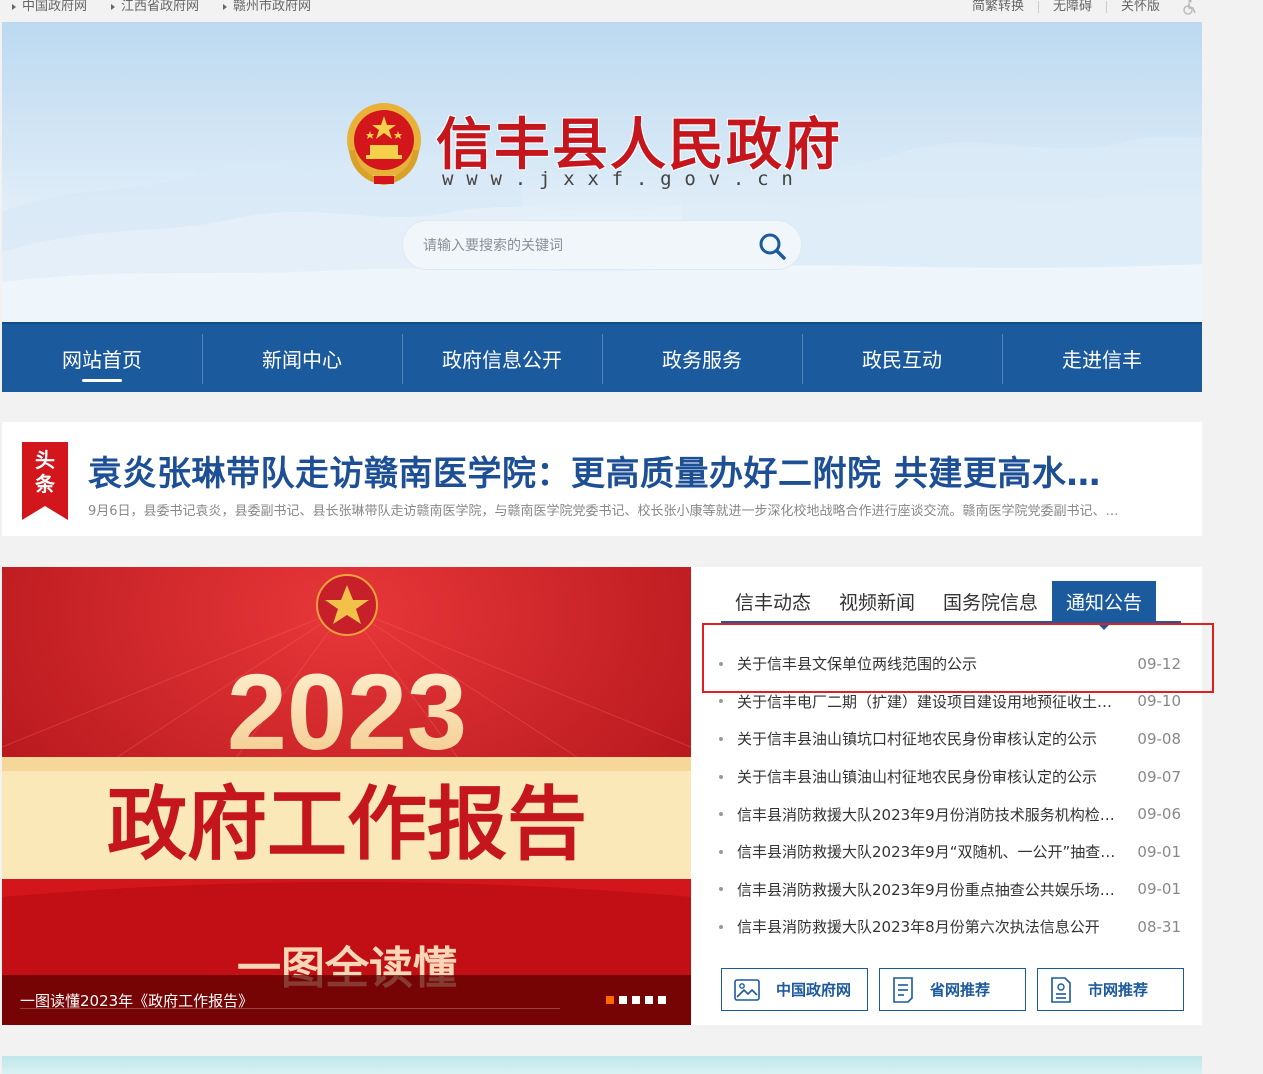 This screenshot has height=1074, width=1263. Describe the element at coordinates (346, 1000) in the screenshot. I see `slide-caption-bar: 一图读懂2023年《政府工作报告》` at that location.